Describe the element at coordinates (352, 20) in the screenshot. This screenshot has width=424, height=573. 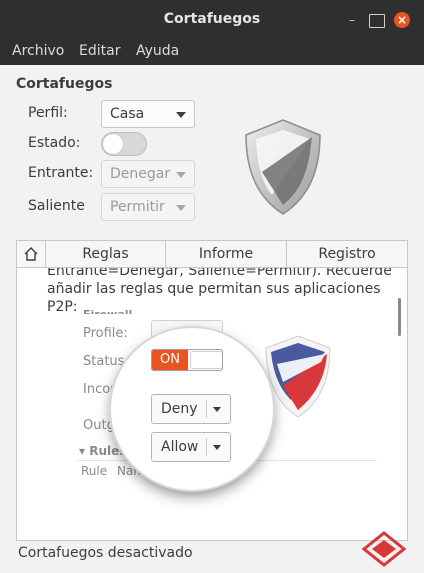
I see `minimize-button: –` at that location.